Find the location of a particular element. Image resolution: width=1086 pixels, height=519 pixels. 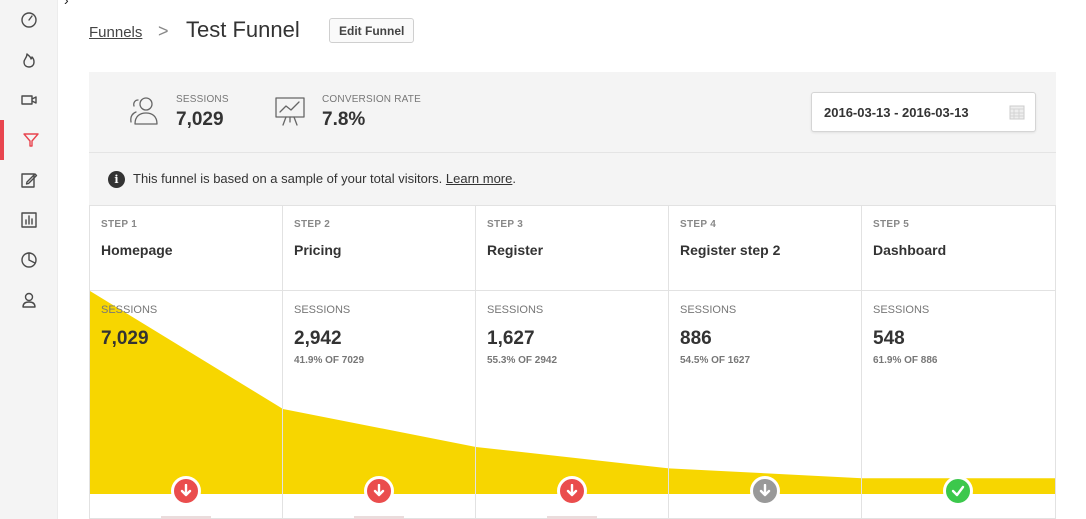

sidebar-item-users is located at coordinates (29, 300).